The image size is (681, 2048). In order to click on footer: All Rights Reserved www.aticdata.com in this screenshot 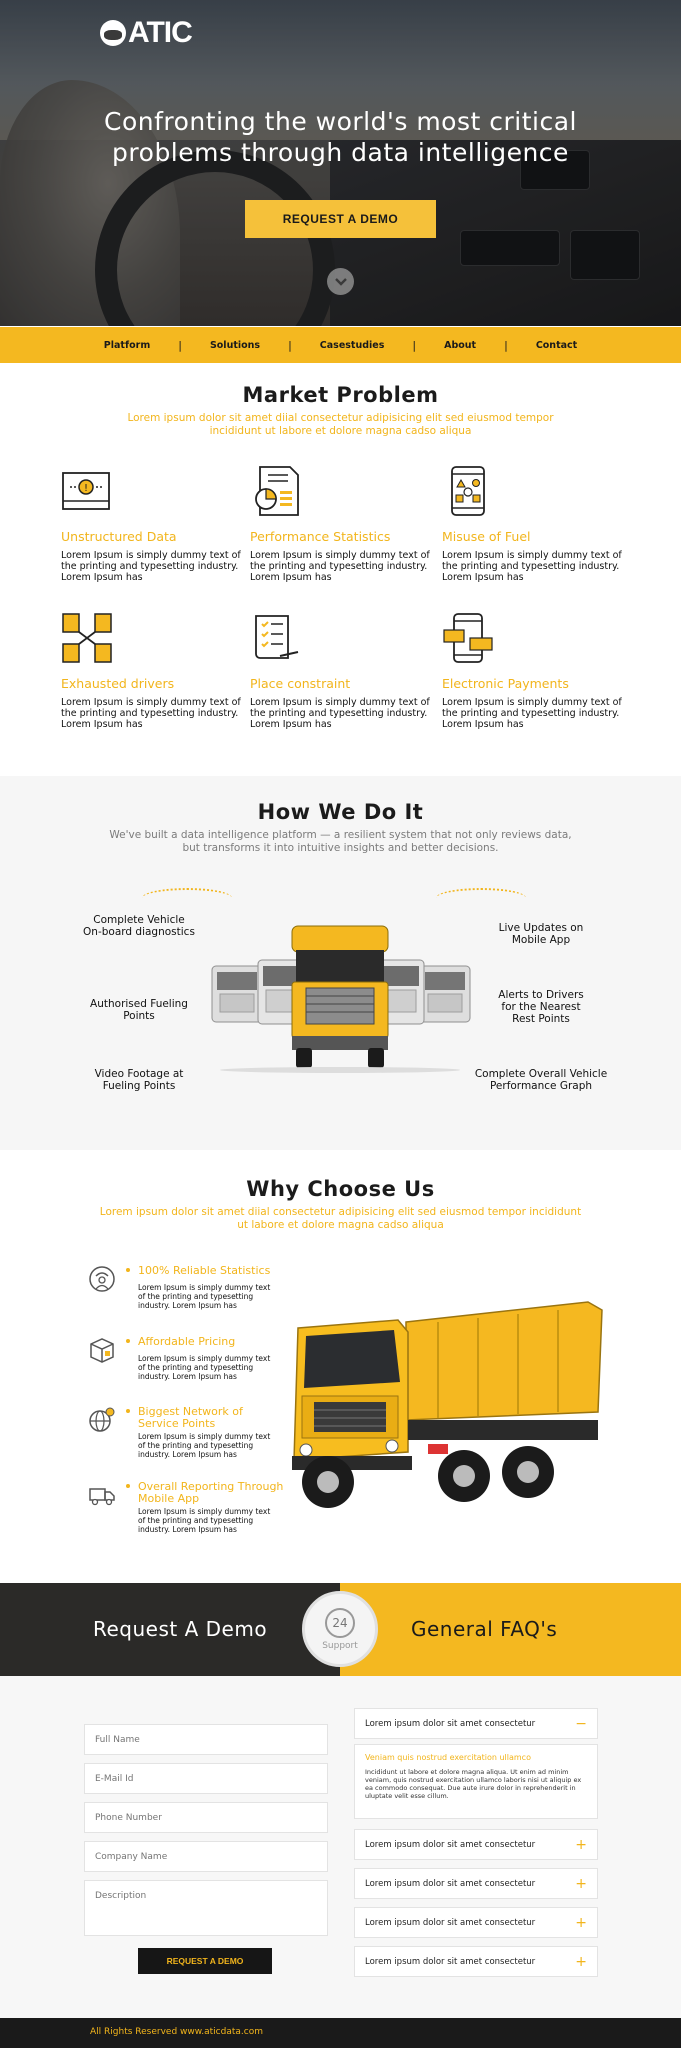, I will do `click(340, 2033)`.